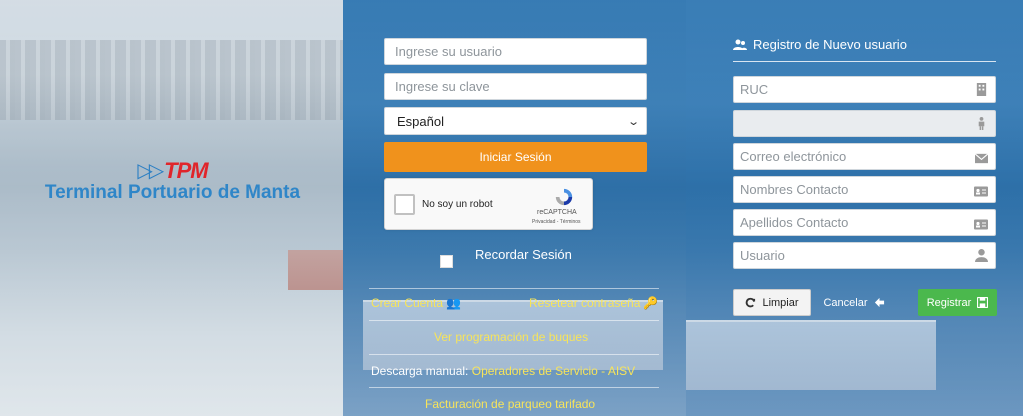  Describe the element at coordinates (585, 303) in the screenshot. I see `reset-password-label: Resetear contraseña` at that location.